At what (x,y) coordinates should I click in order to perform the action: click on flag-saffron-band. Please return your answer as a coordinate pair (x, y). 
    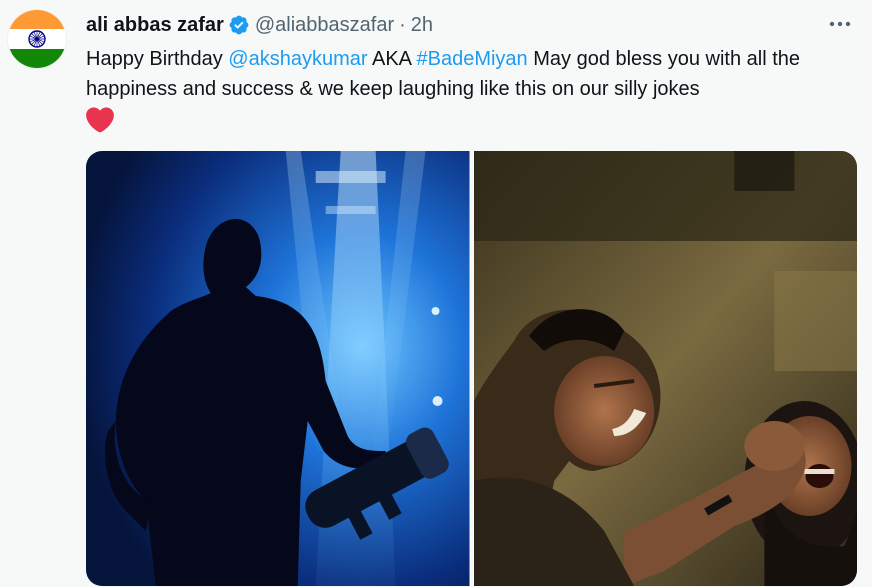
    Looking at the image, I should click on (37, 20).